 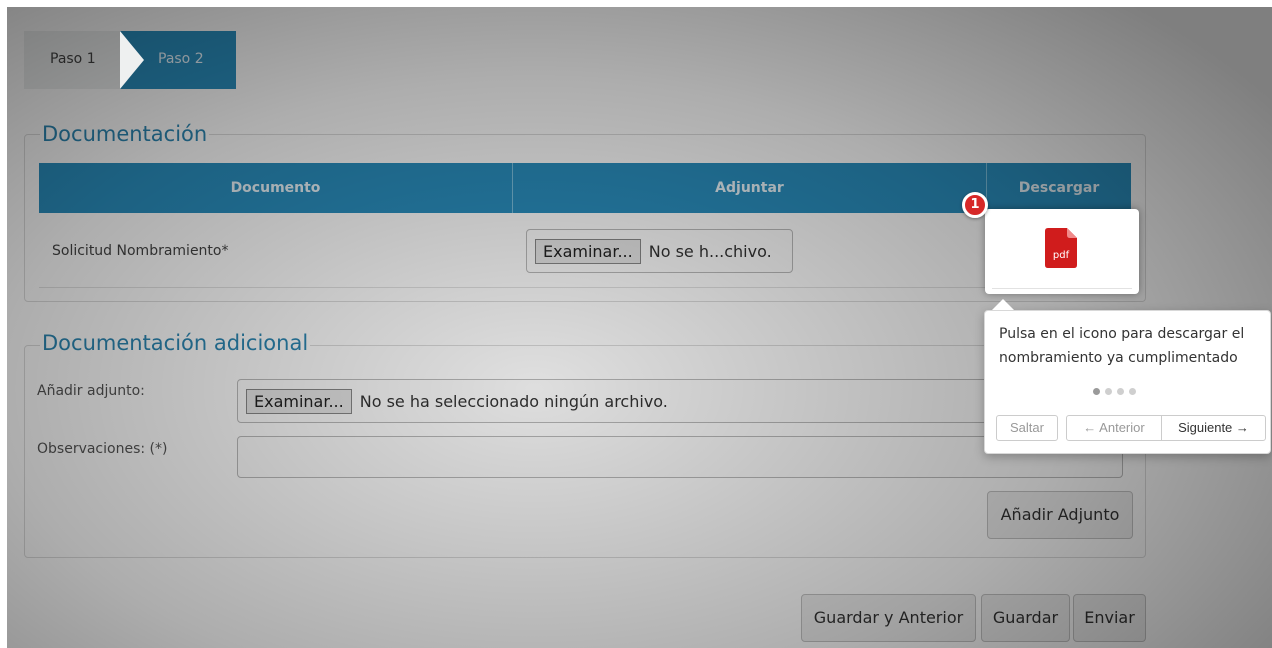 I want to click on step-separator-arrow, so click(x=132, y=60).